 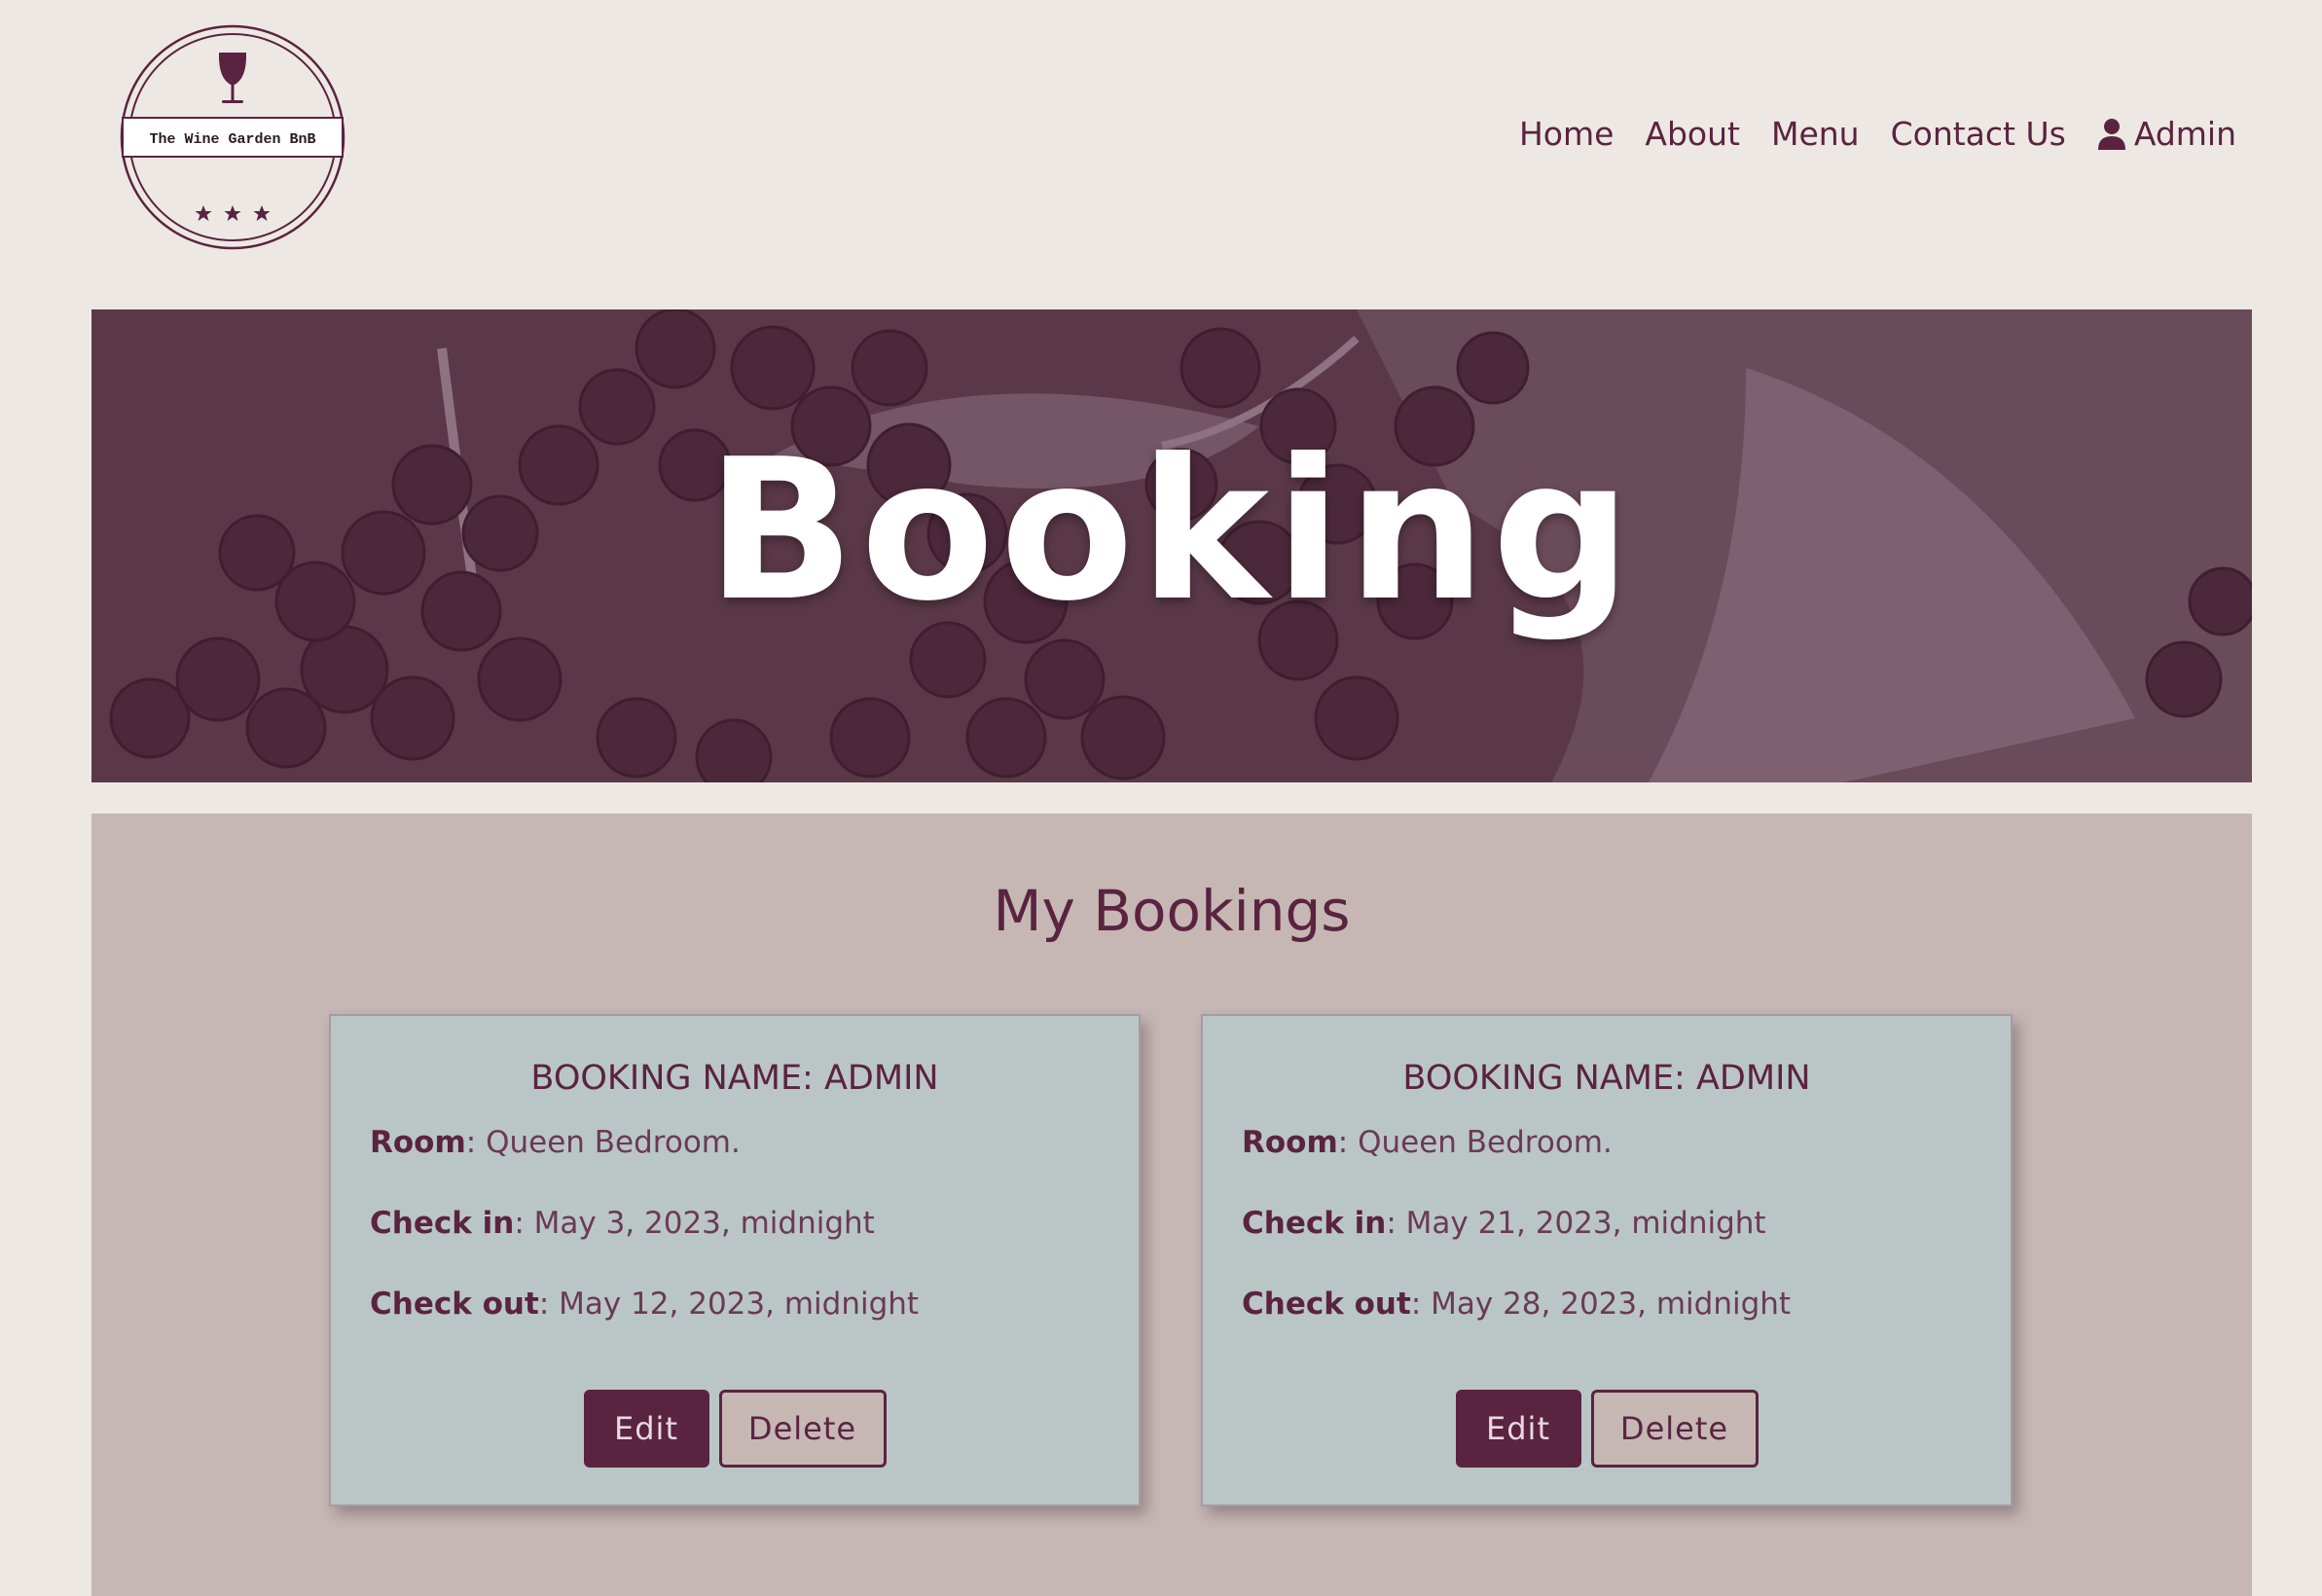 I want to click on user-icon, so click(x=2111, y=134).